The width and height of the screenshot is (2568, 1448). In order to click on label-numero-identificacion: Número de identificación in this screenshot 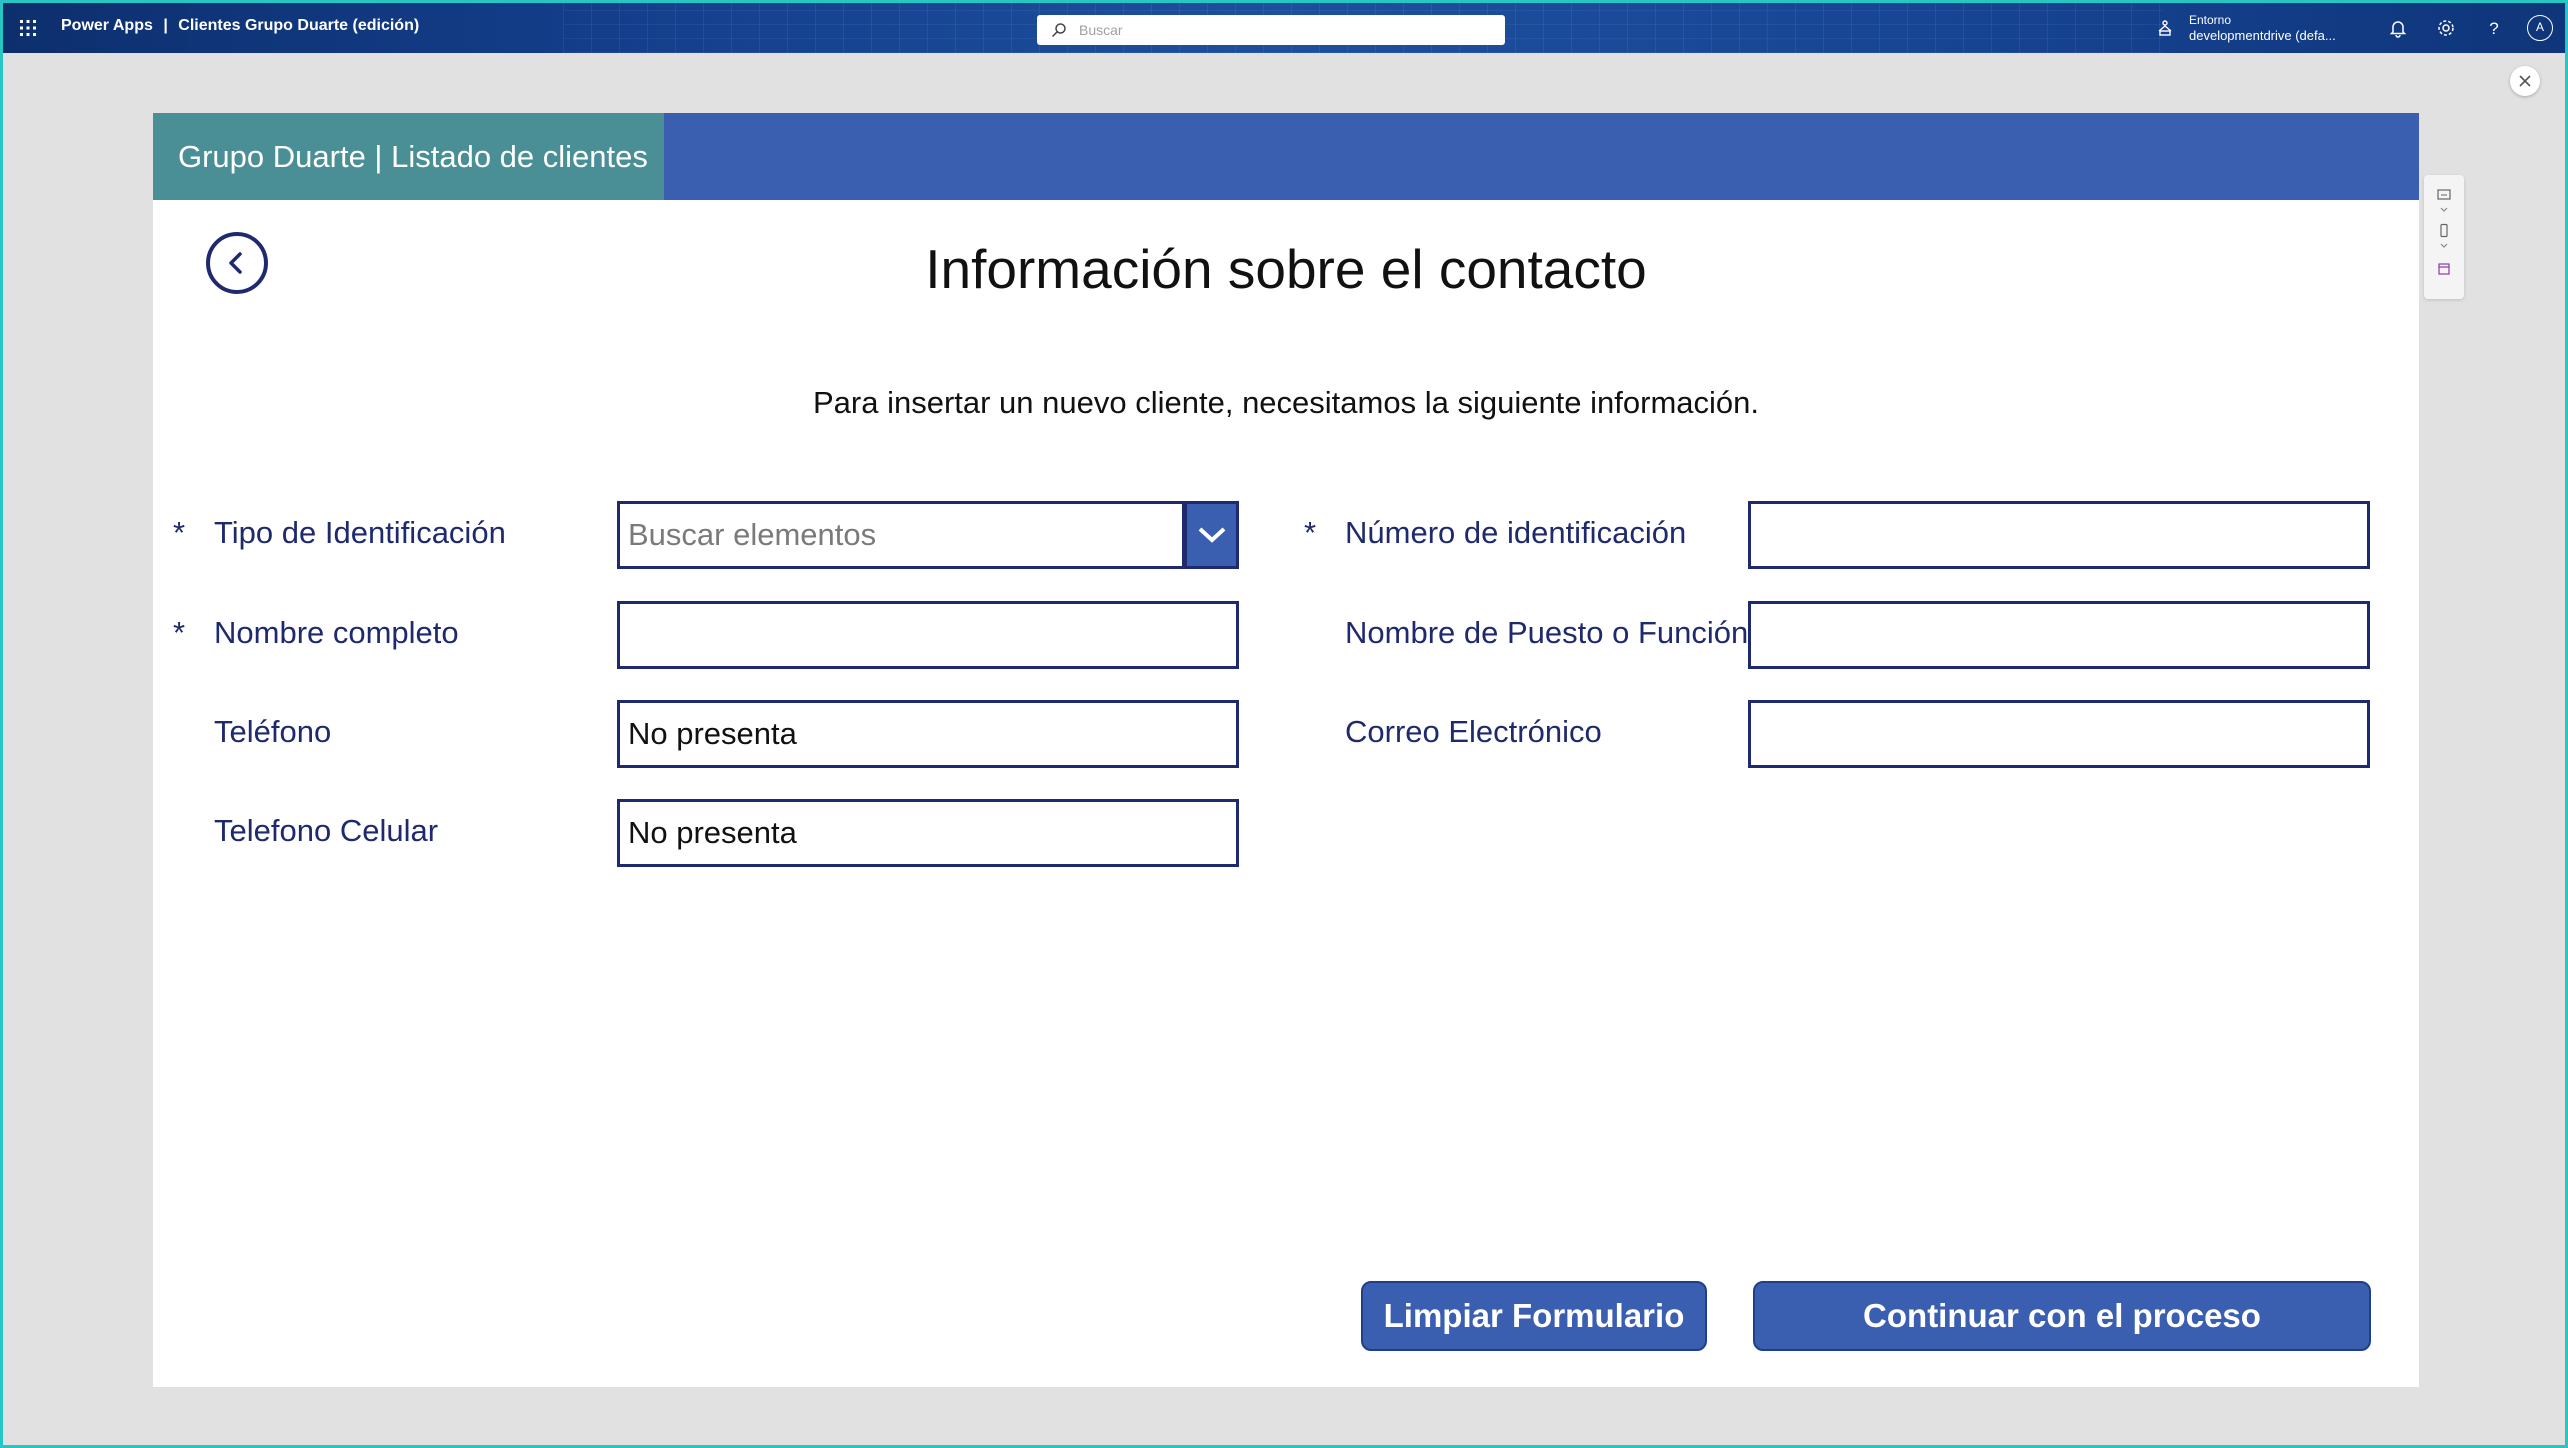, I will do `click(1516, 532)`.